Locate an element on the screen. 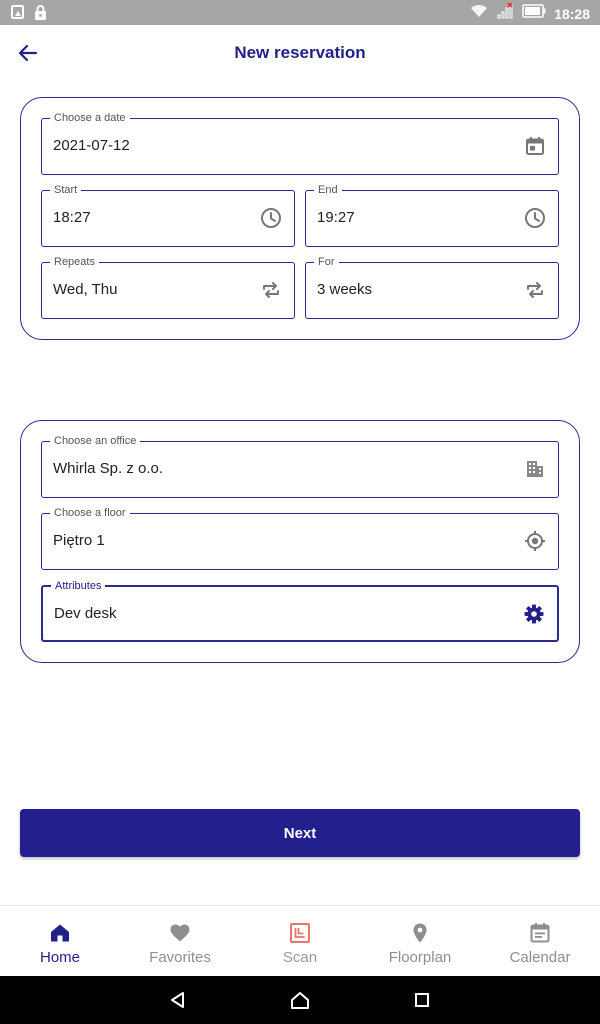 The height and width of the screenshot is (1024, 600). status-bar: 18:28 is located at coordinates (300, 12).